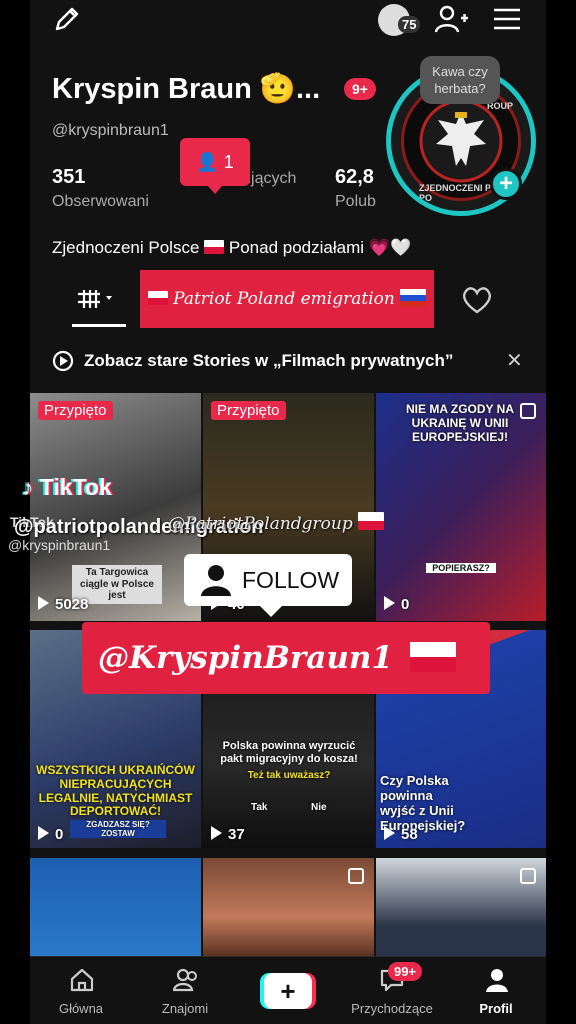 The height and width of the screenshot is (1024, 576). I want to click on new-followers-popup: 👤 1, so click(215, 166).